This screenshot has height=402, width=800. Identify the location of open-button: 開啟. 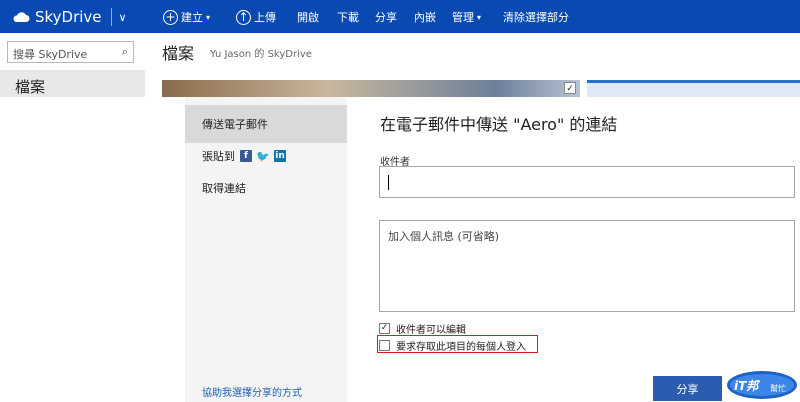
(308, 17).